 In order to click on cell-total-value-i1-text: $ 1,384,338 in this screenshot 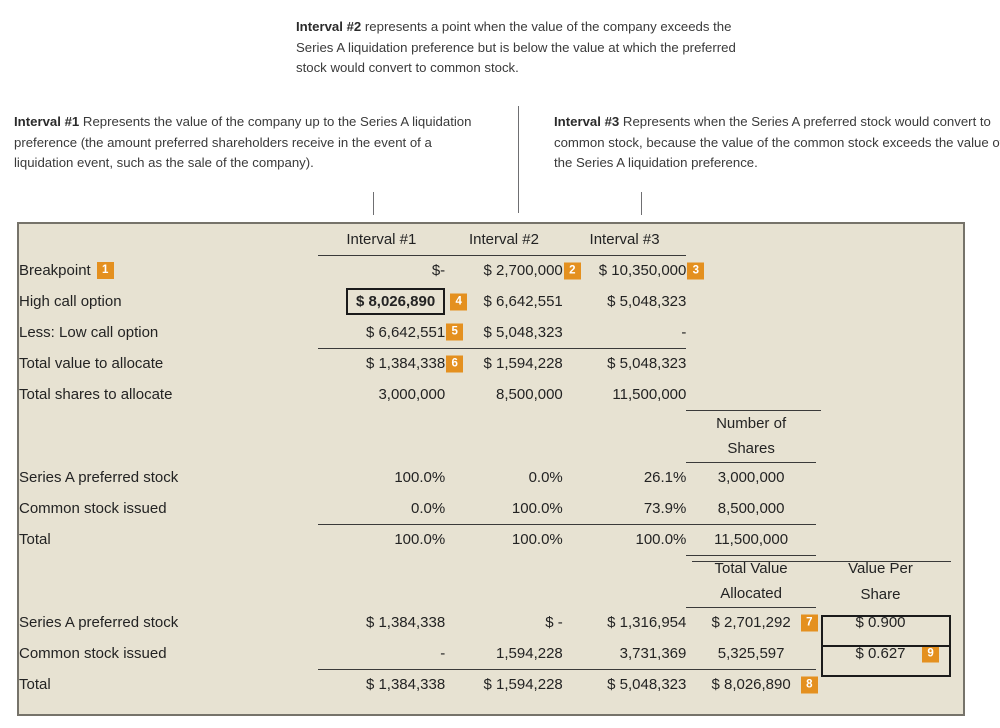, I will do `click(405, 364)`.